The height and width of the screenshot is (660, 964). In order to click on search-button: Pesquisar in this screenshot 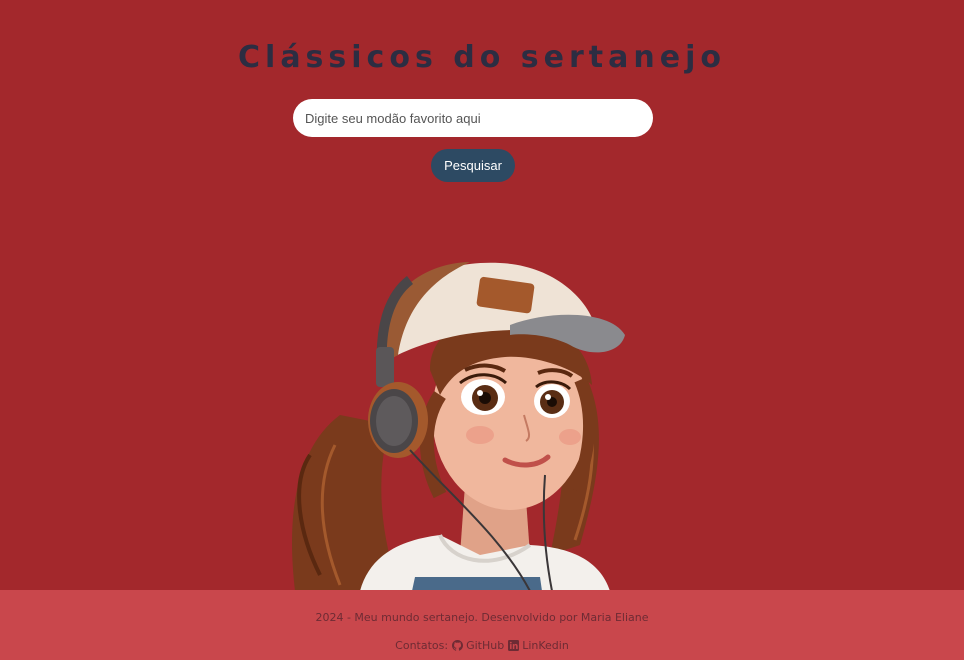, I will do `click(473, 165)`.